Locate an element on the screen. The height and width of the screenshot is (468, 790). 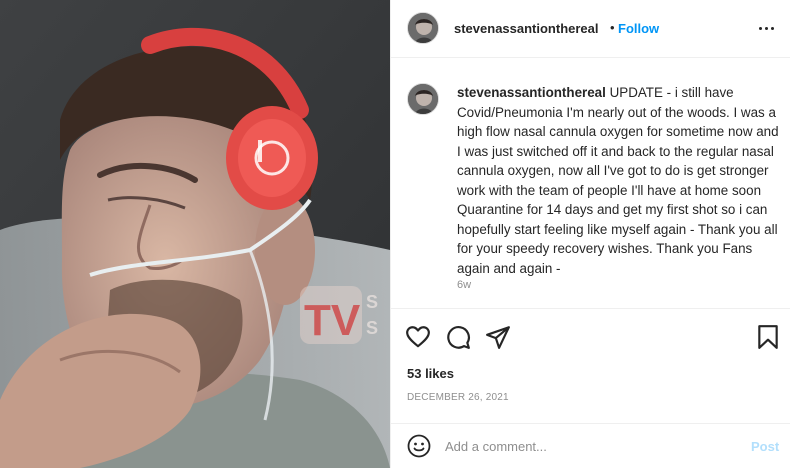
follow-button: Follow is located at coordinates (638, 28).